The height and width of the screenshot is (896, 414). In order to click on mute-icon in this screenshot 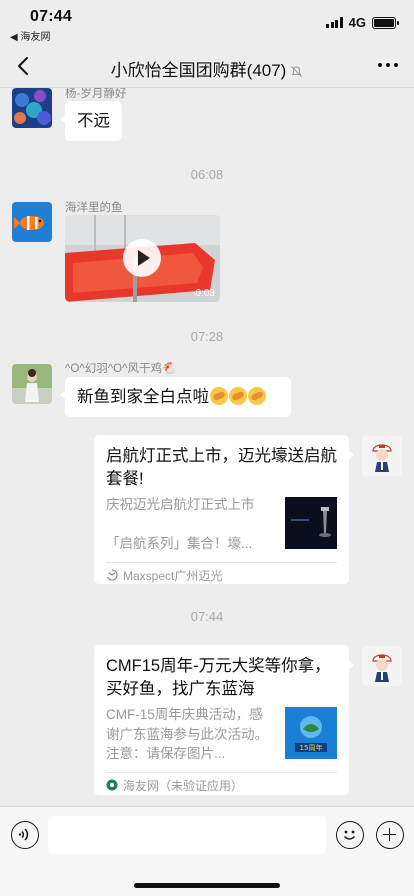, I will do `click(297, 71)`.